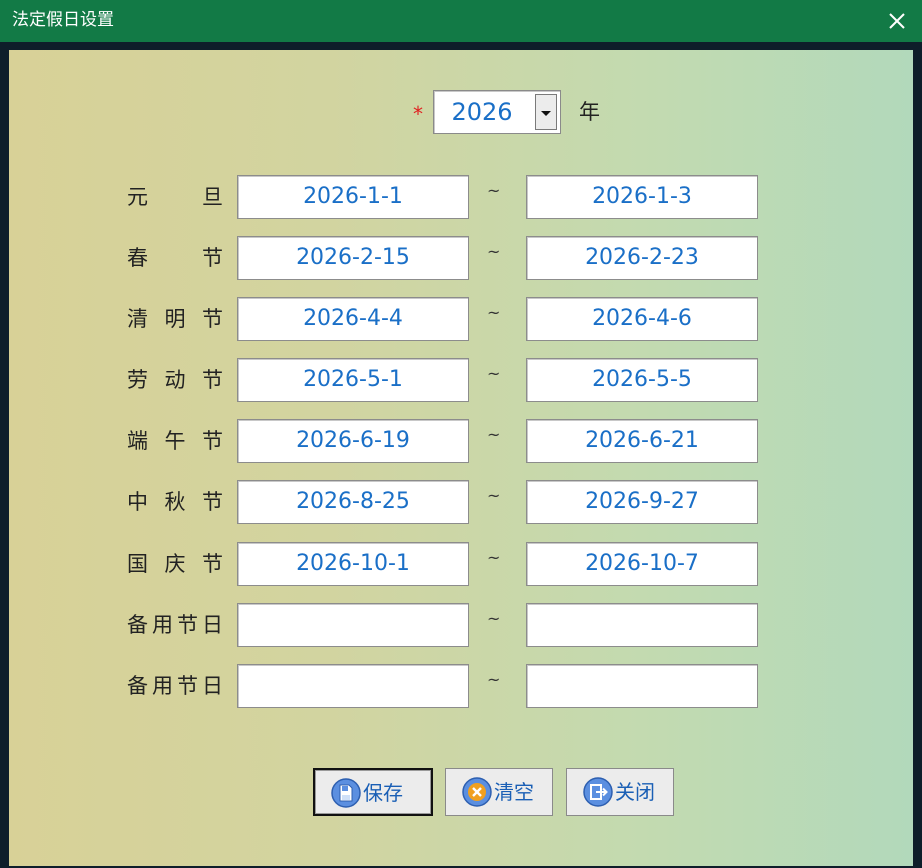  I want to click on chevron-down-icon, so click(546, 113).